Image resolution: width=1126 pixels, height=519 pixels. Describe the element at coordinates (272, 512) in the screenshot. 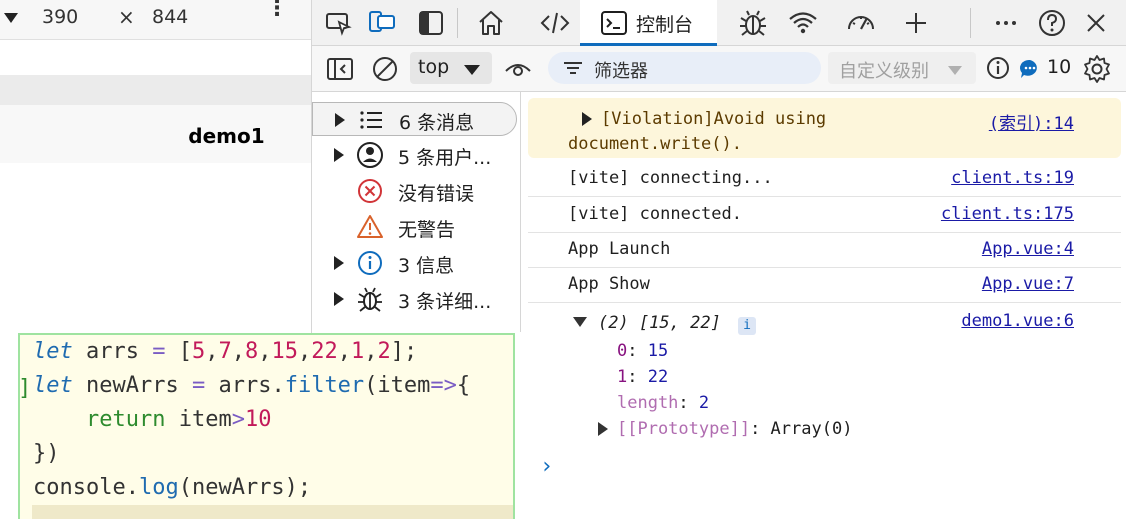

I see `current-line-highlight` at that location.